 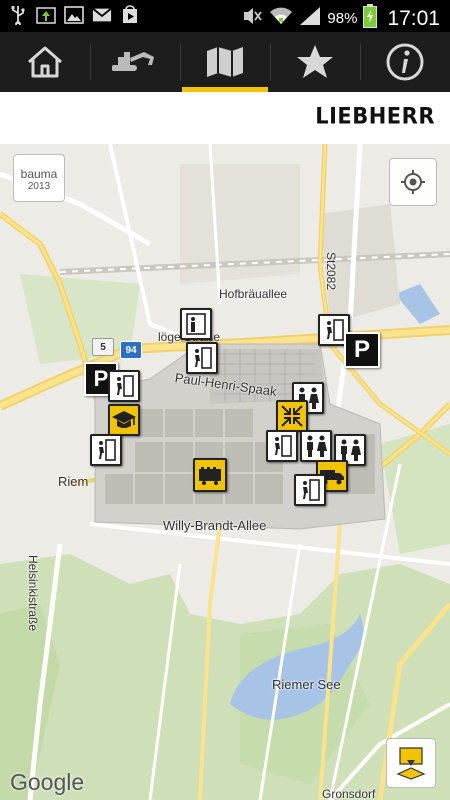 I want to click on usb-icon, so click(x=18, y=15).